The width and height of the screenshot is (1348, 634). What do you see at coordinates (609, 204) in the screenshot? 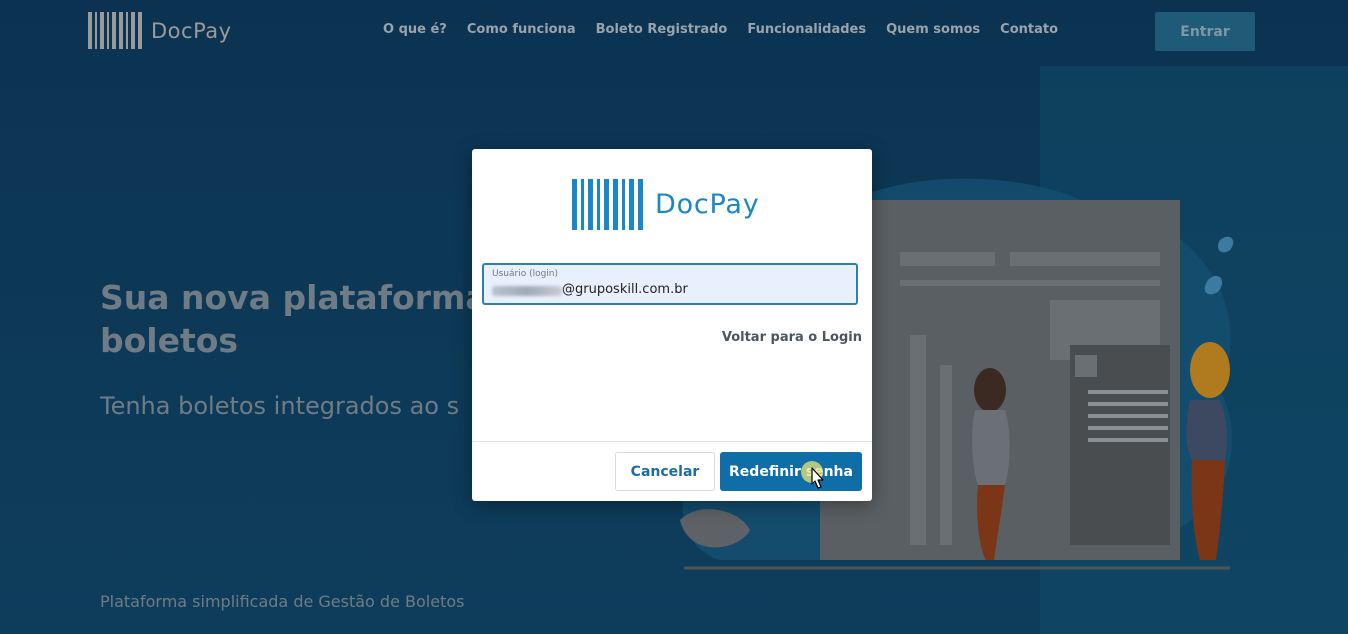
I see `barcode-logo-icon` at bounding box center [609, 204].